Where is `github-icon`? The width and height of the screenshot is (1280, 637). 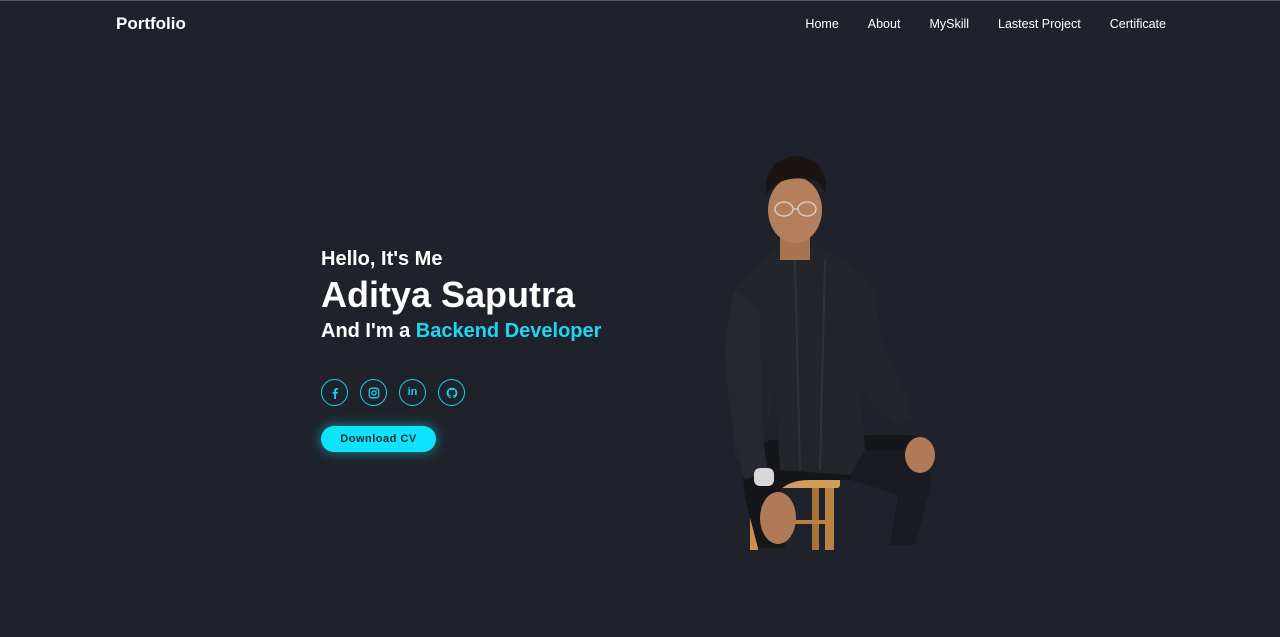
github-icon is located at coordinates (451, 392).